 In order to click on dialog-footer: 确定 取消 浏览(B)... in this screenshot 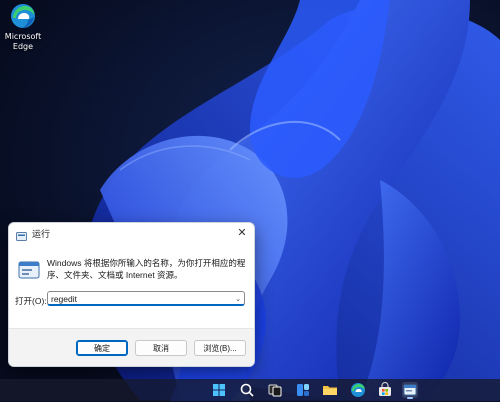, I will do `click(131, 347)`.